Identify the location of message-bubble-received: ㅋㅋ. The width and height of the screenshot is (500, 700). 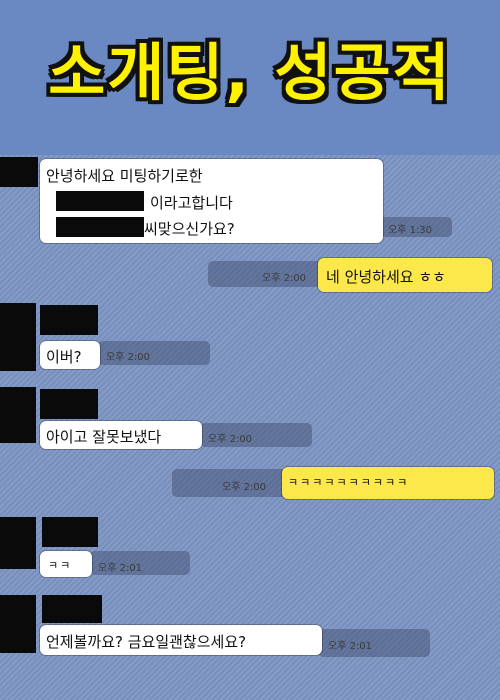
(66, 564).